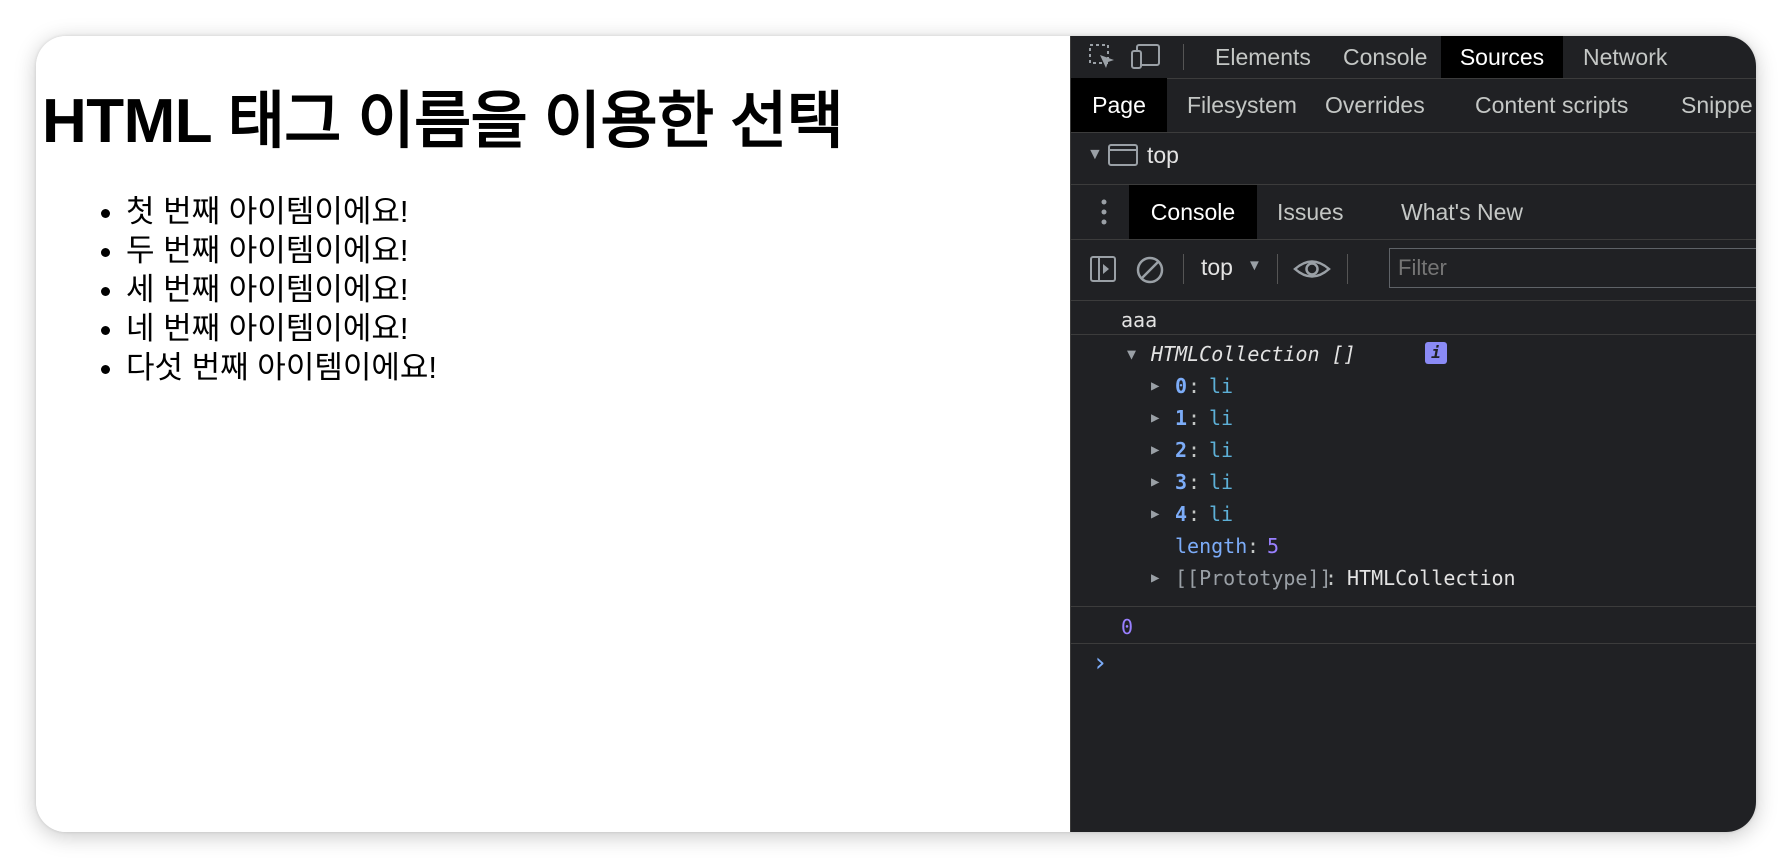 The height and width of the screenshot is (868, 1792). I want to click on tab-page: Page, so click(1119, 105).